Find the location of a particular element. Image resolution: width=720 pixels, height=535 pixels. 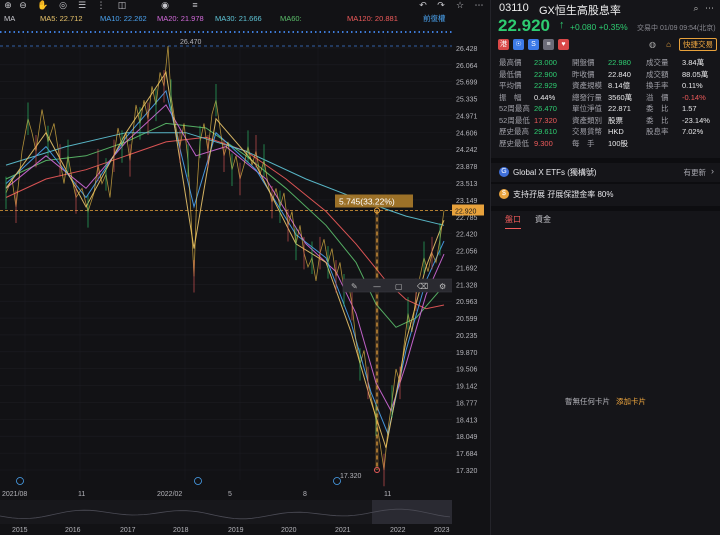

tab-funds: 資金 is located at coordinates (543, 221).